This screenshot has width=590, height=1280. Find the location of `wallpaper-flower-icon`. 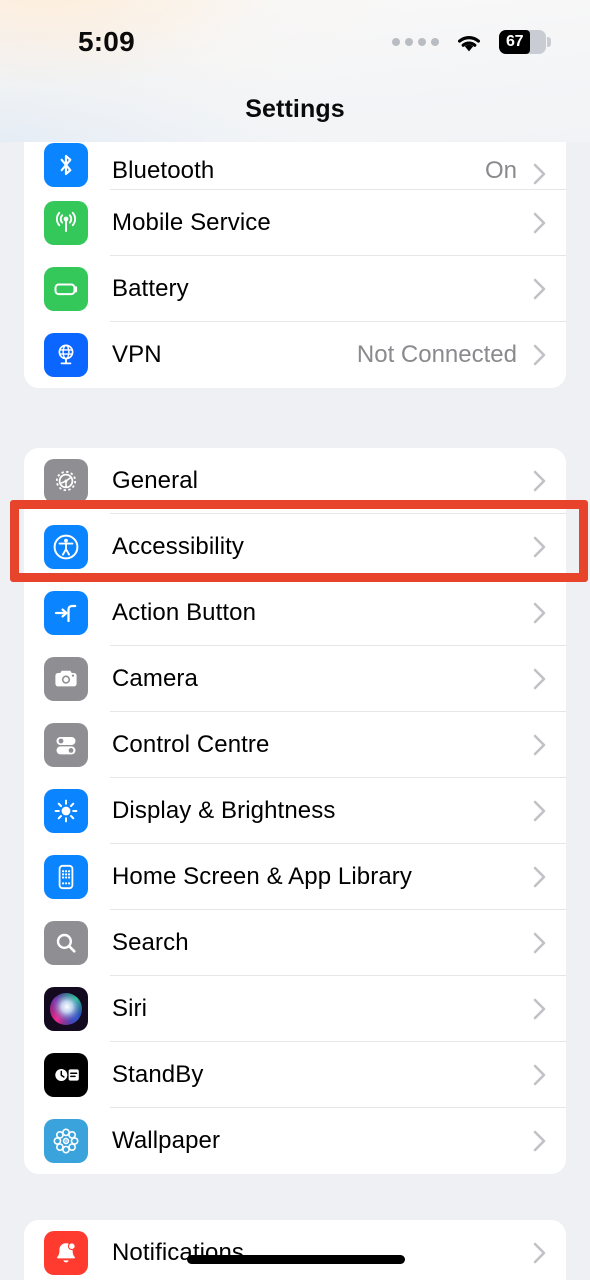

wallpaper-flower-icon is located at coordinates (66, 1141).